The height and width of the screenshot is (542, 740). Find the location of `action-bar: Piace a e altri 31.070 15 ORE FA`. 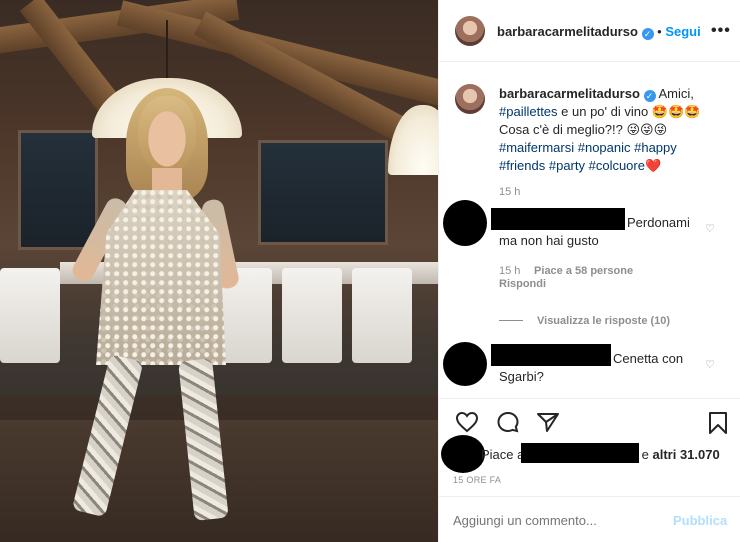

action-bar: Piace a e altri 31.070 15 ORE FA is located at coordinates (589, 443).